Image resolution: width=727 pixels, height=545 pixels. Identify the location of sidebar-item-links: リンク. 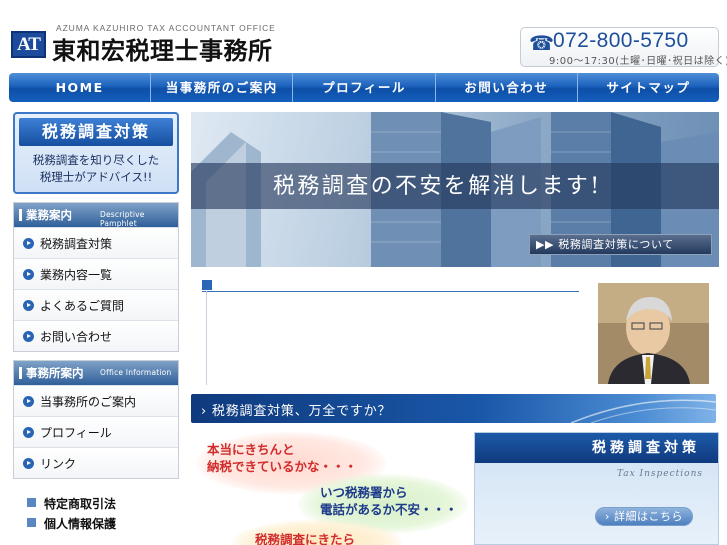
(96, 462).